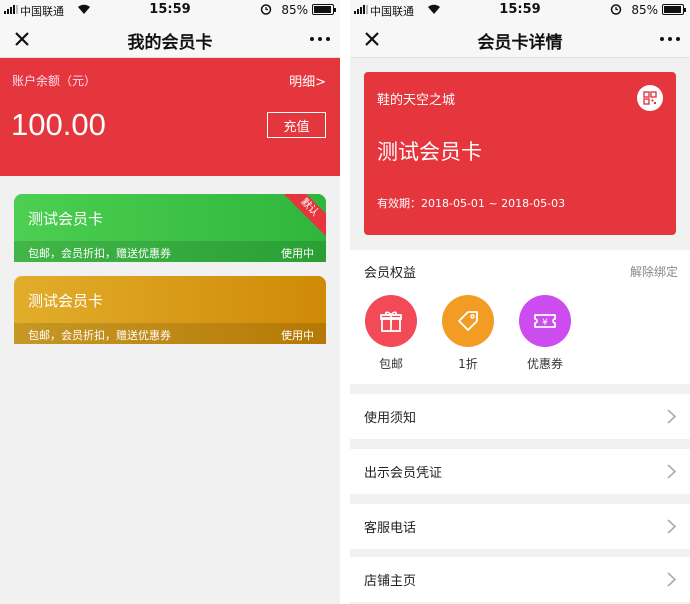  What do you see at coordinates (390, 273) in the screenshot?
I see `benefits-title: 会员权益` at bounding box center [390, 273].